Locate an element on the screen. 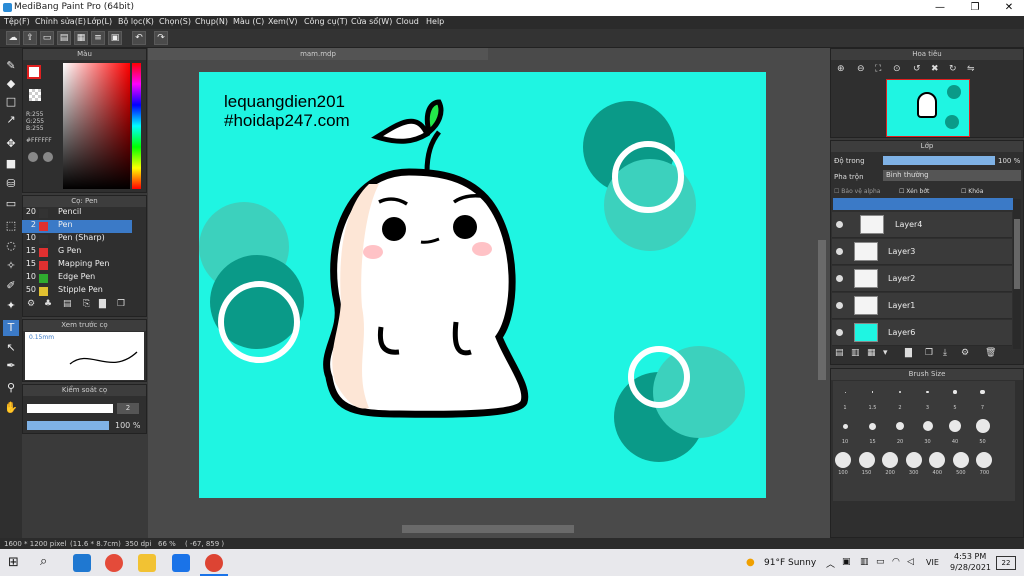 The height and width of the screenshot is (576, 1024). brush-delete-icon: ❐ is located at coordinates (121, 304).